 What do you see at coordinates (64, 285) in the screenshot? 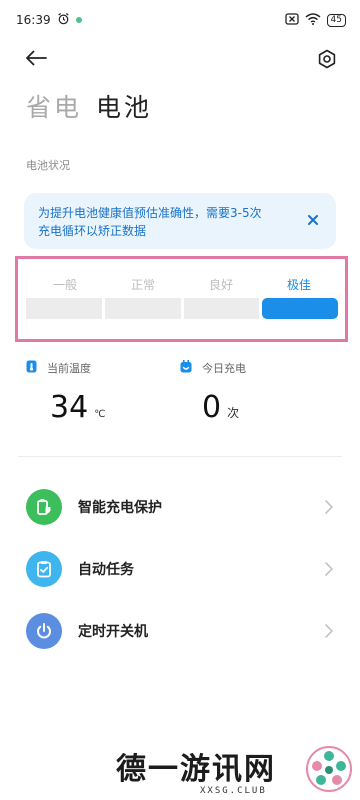
I see `grade-label-fair: 一般` at bounding box center [64, 285].